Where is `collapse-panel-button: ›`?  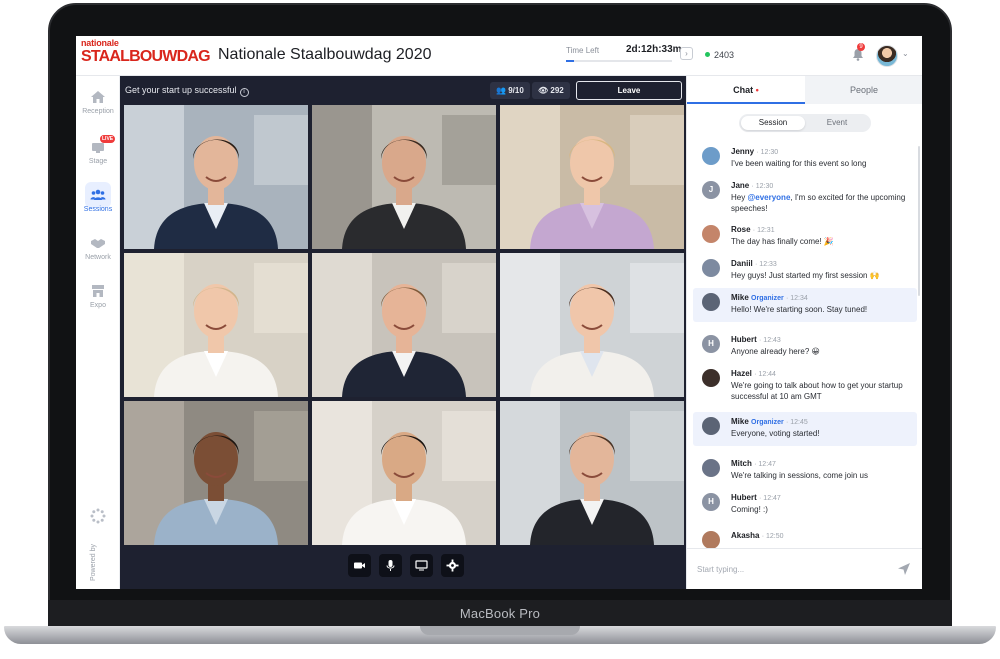
collapse-panel-button: › is located at coordinates (686, 53).